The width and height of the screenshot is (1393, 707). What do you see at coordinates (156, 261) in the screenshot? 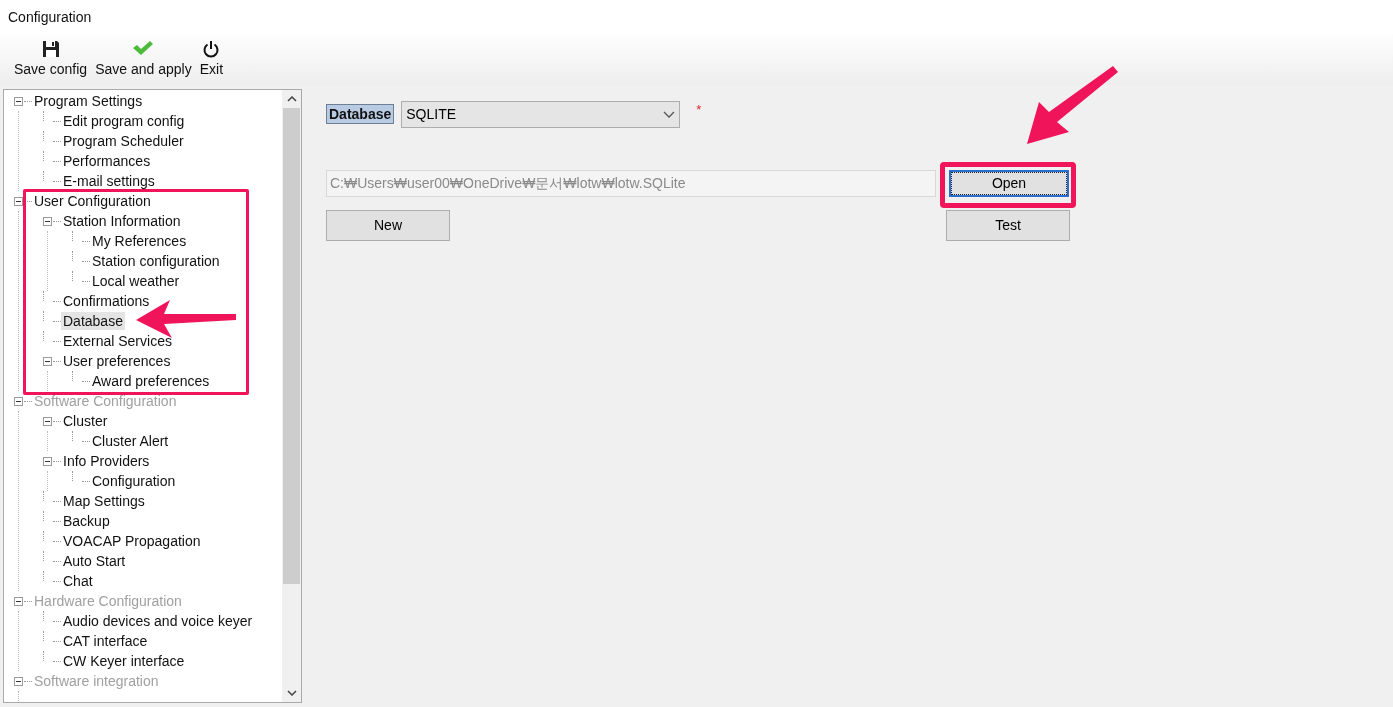
I see `tree-item: Station configuration` at bounding box center [156, 261].